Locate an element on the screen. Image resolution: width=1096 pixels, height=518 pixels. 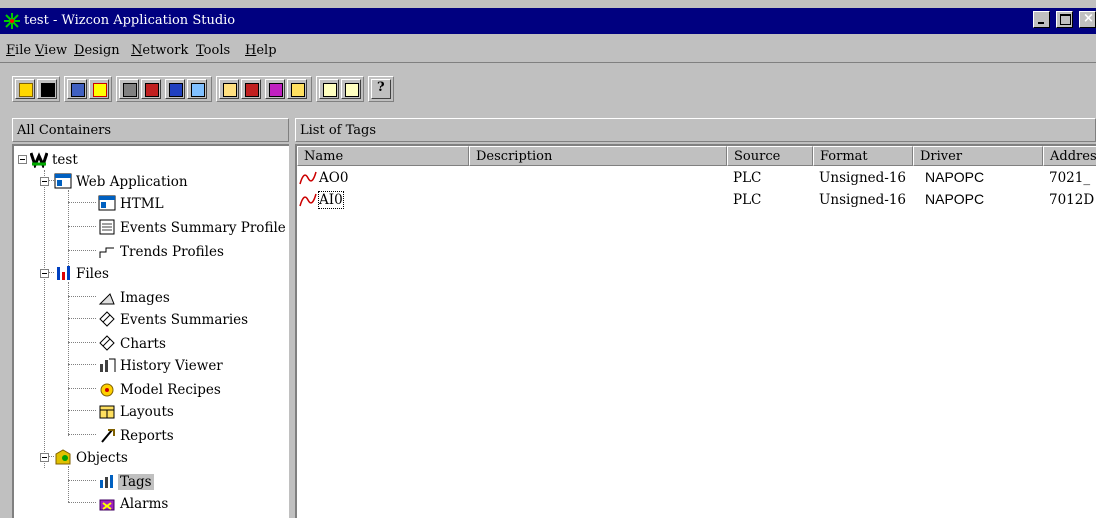
scroll-icon is located at coordinates (330, 90).